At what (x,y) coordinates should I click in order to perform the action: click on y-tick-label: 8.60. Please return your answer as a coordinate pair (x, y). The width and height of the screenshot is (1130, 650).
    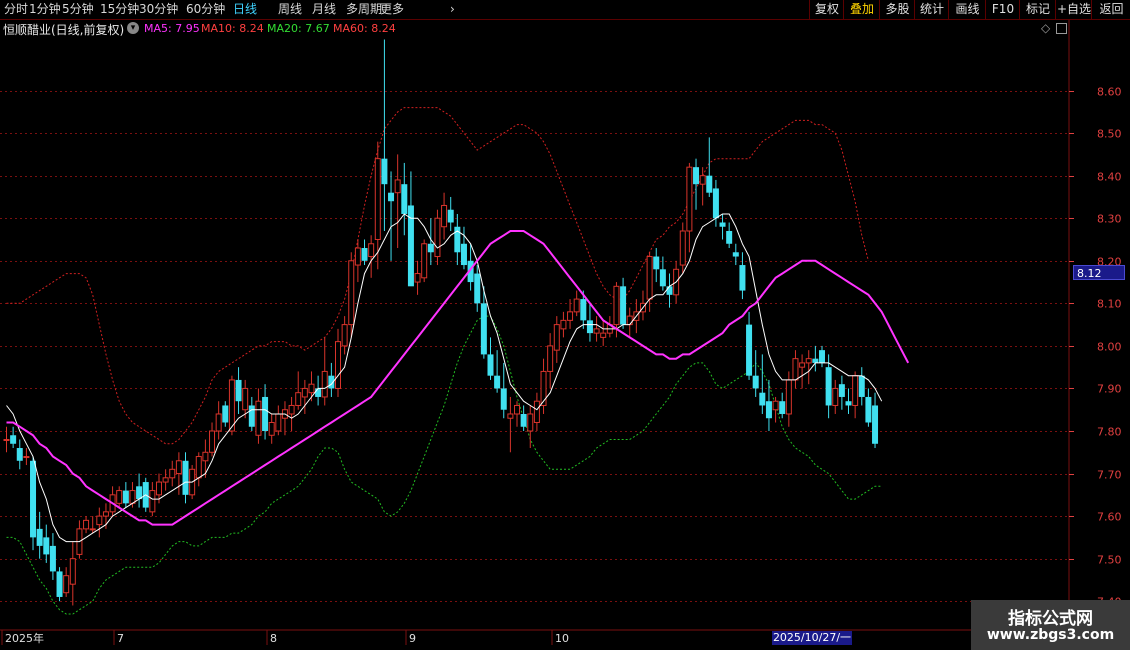
    Looking at the image, I should click on (1109, 92).